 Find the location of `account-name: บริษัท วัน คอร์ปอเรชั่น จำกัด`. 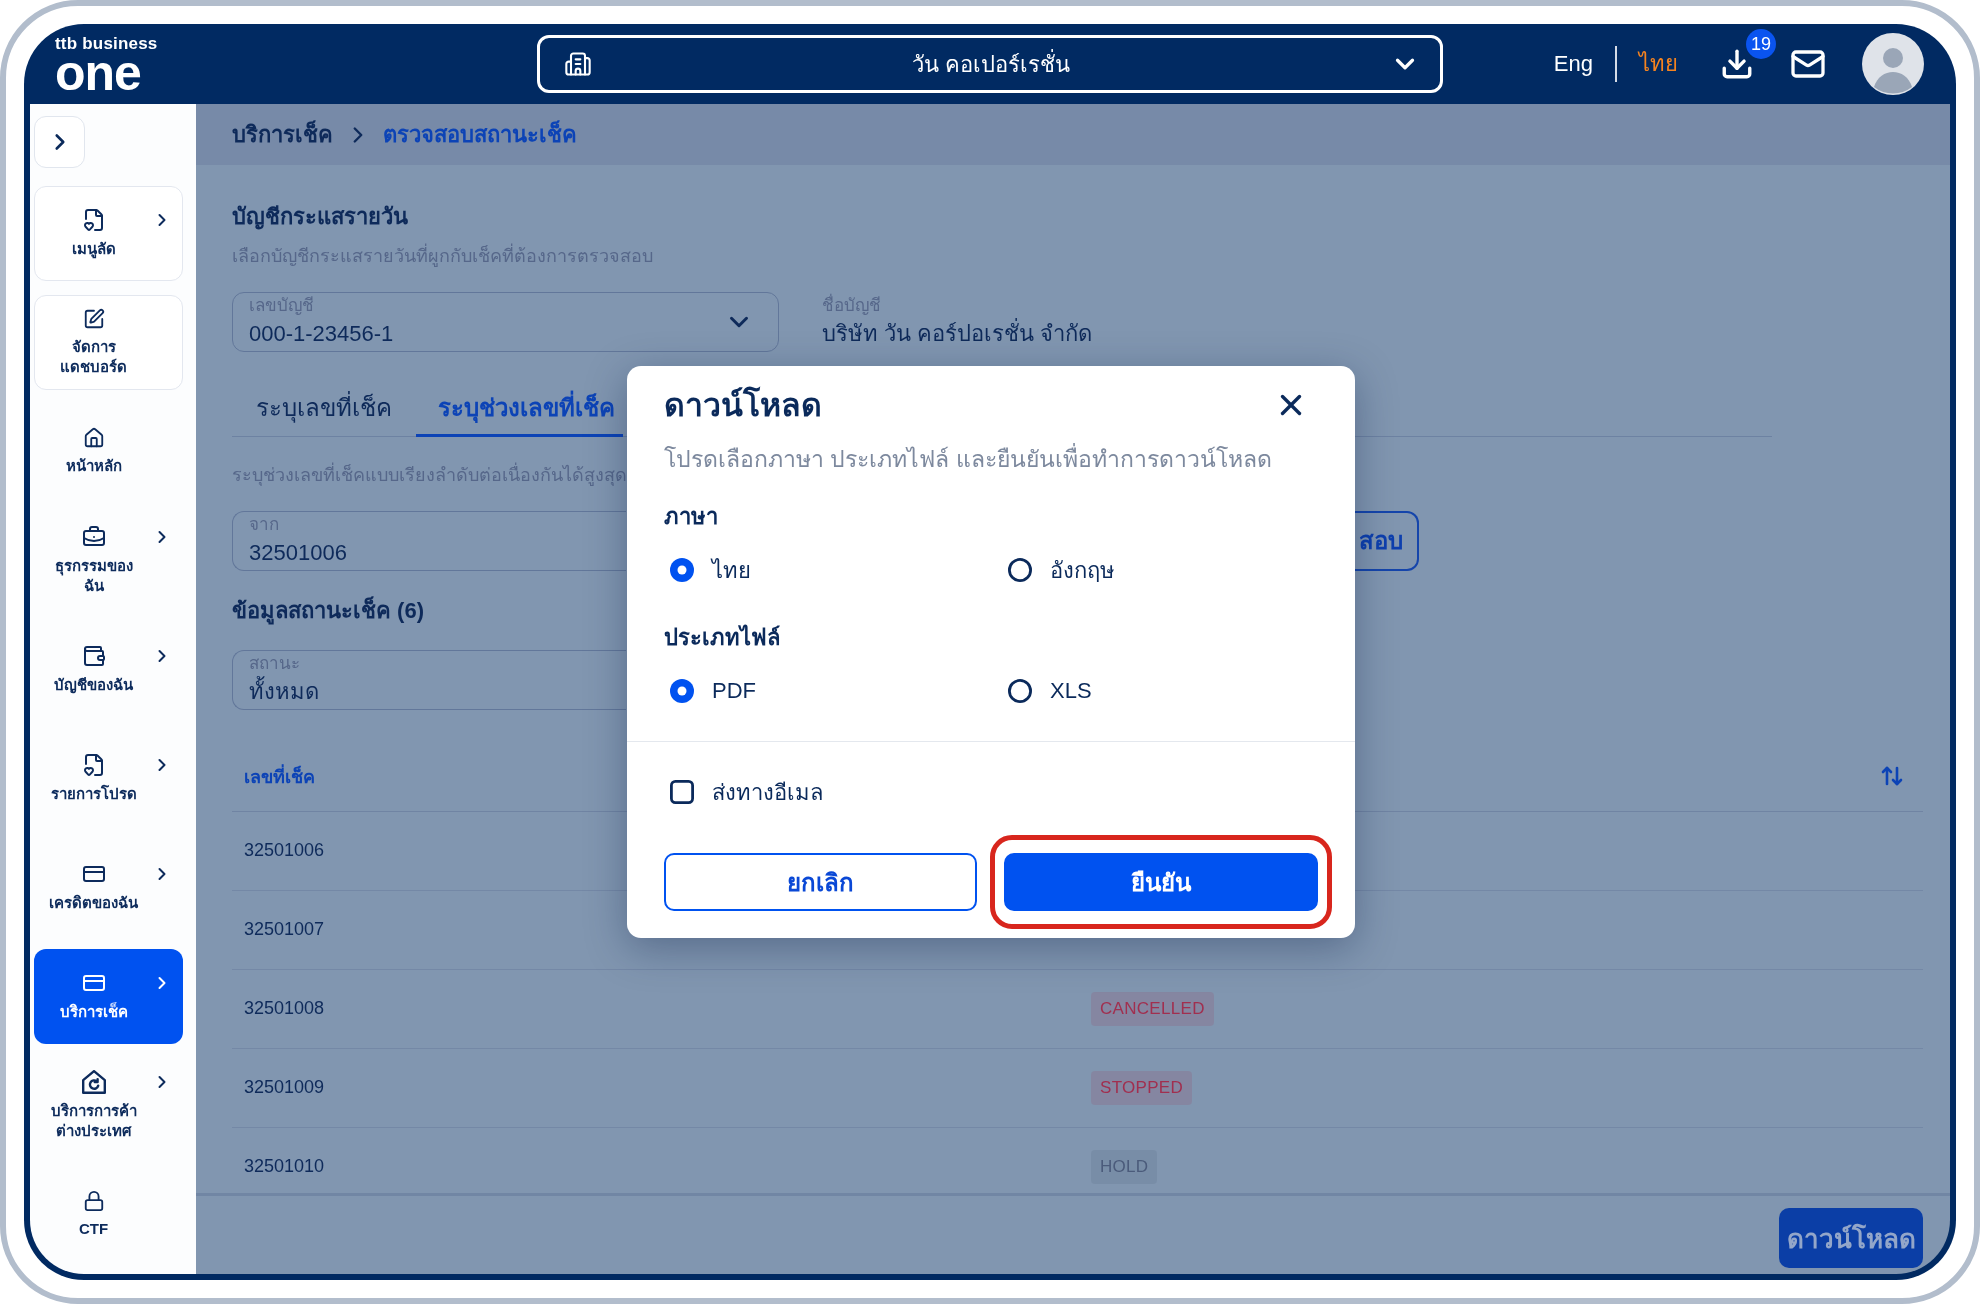

account-name: บริษัท วัน คอร์ปอเรชั่น จำกัด is located at coordinates (957, 334).